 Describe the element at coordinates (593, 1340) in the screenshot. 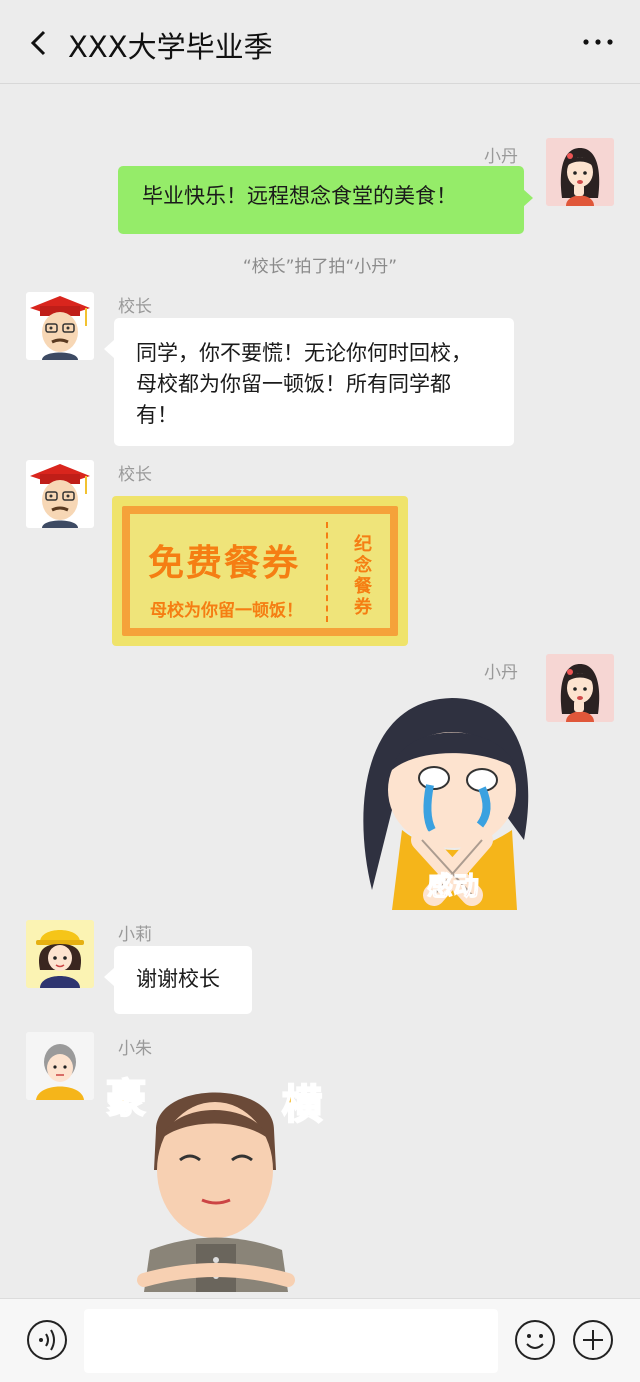

I see `plus-icon` at that location.